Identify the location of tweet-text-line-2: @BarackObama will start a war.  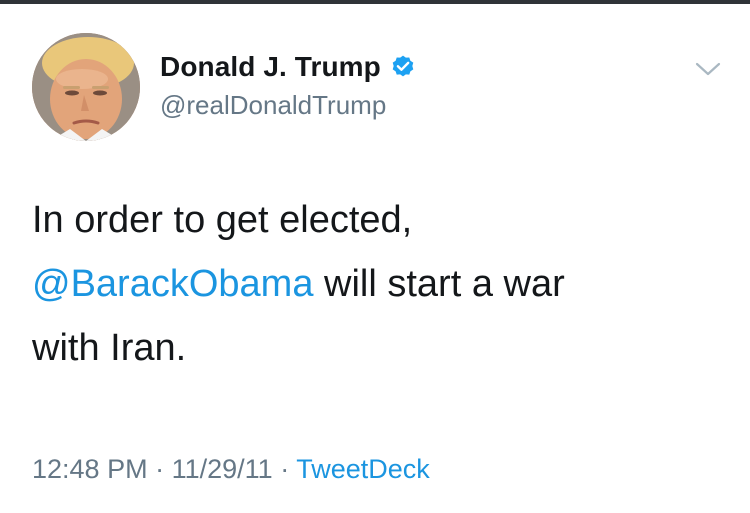
(377, 284).